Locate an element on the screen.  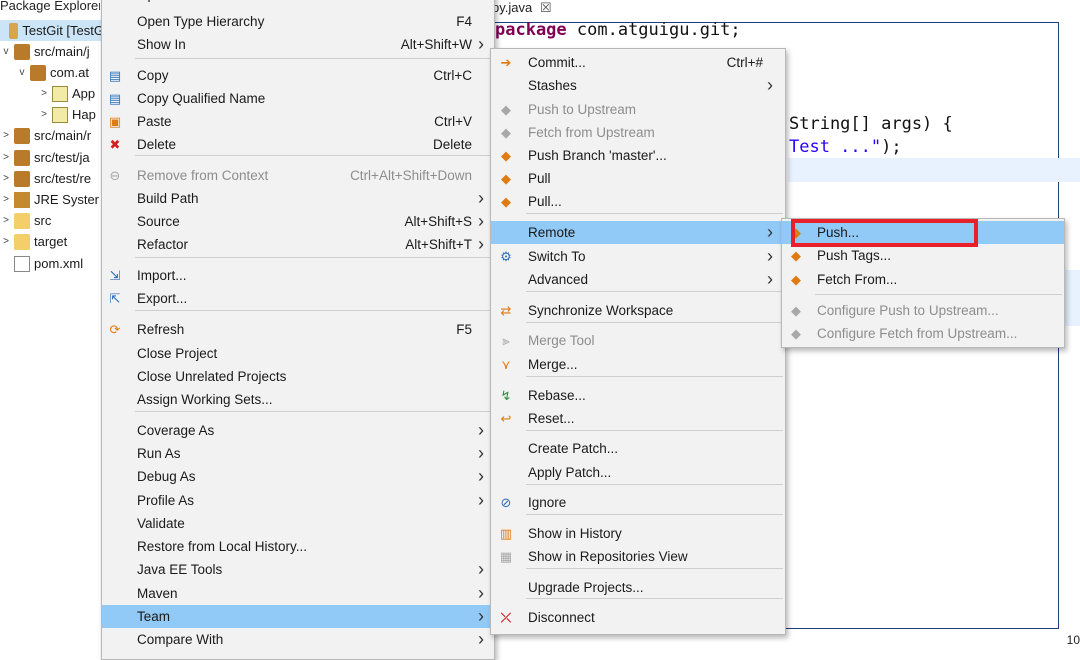
team-menu-item-remote: Remote › is located at coordinates (638, 232).